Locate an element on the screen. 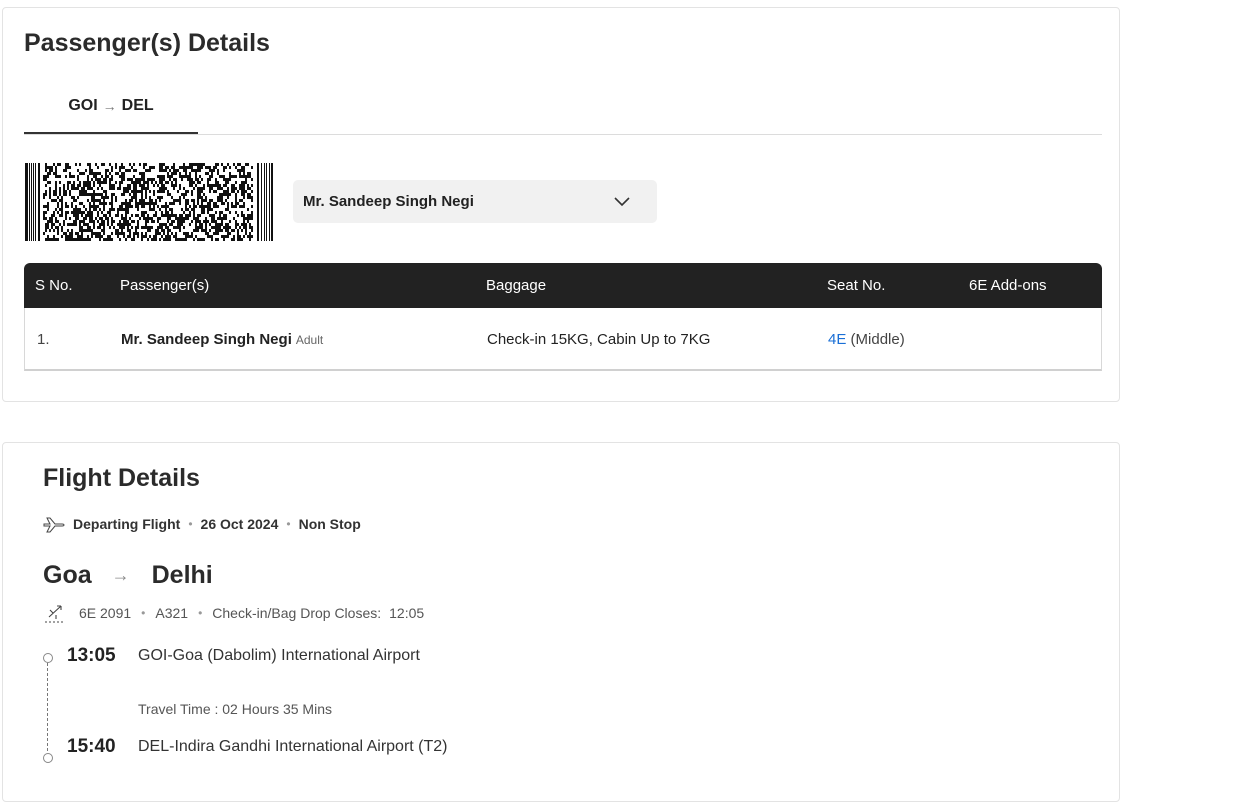  row-seat: 4E (Middle) is located at coordinates (866, 339).